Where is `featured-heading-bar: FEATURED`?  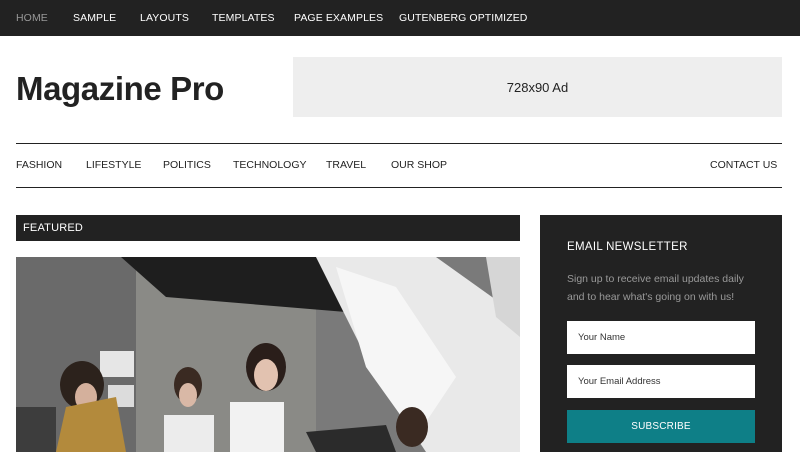
featured-heading-bar: FEATURED is located at coordinates (268, 228).